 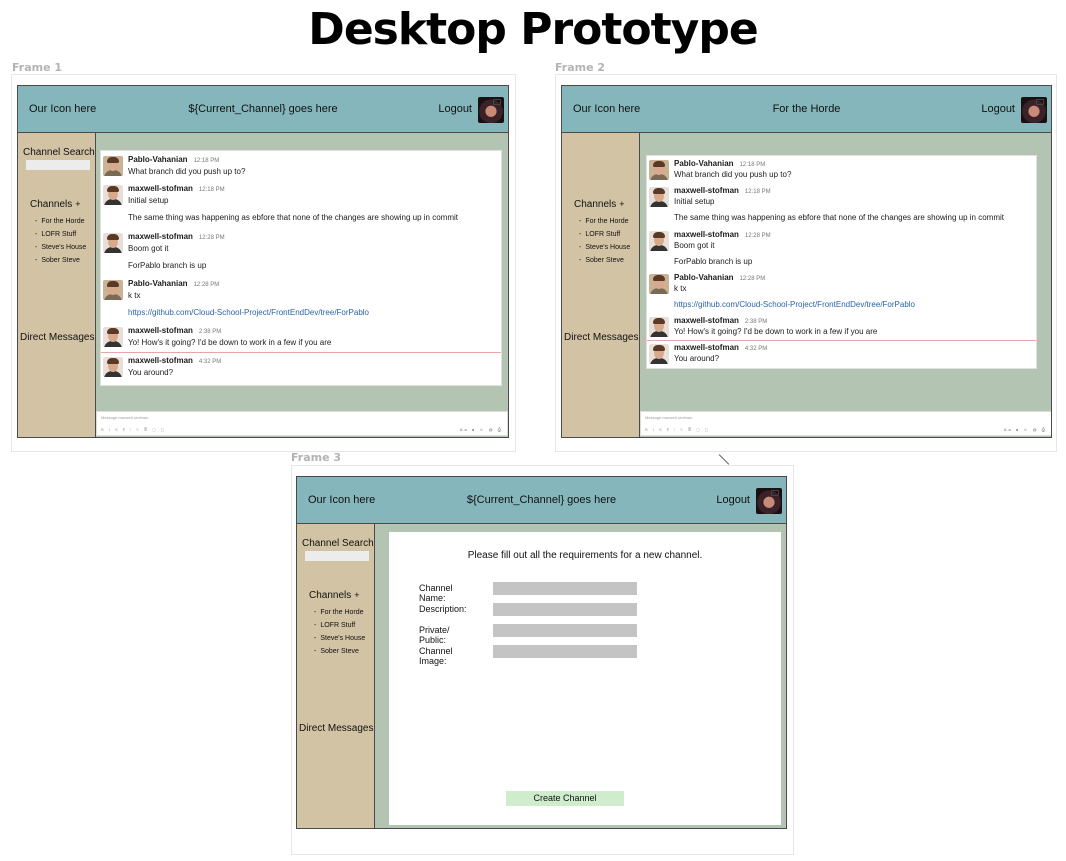 I want to click on channel-image-input, so click(x=565, y=651).